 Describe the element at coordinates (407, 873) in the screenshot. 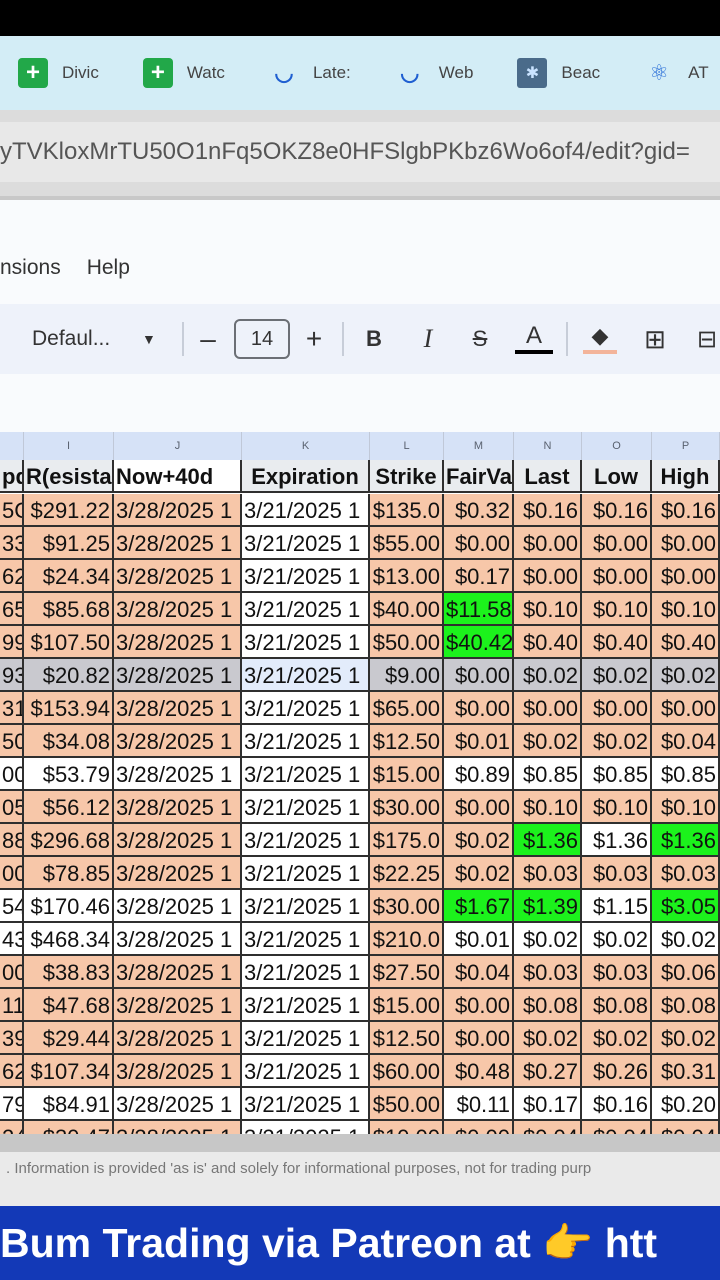

I see `table-cell: $22.25` at that location.